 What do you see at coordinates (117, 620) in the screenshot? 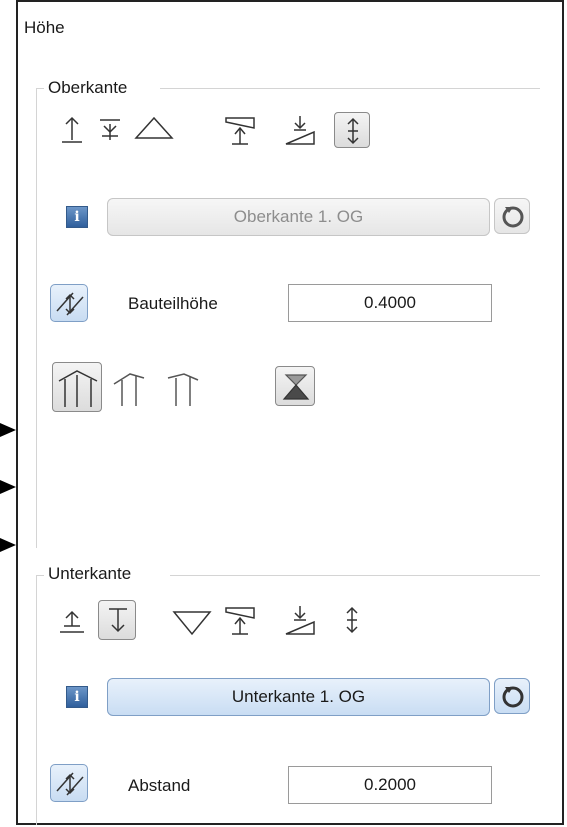
I see `bottom-edge-down-icon` at bounding box center [117, 620].